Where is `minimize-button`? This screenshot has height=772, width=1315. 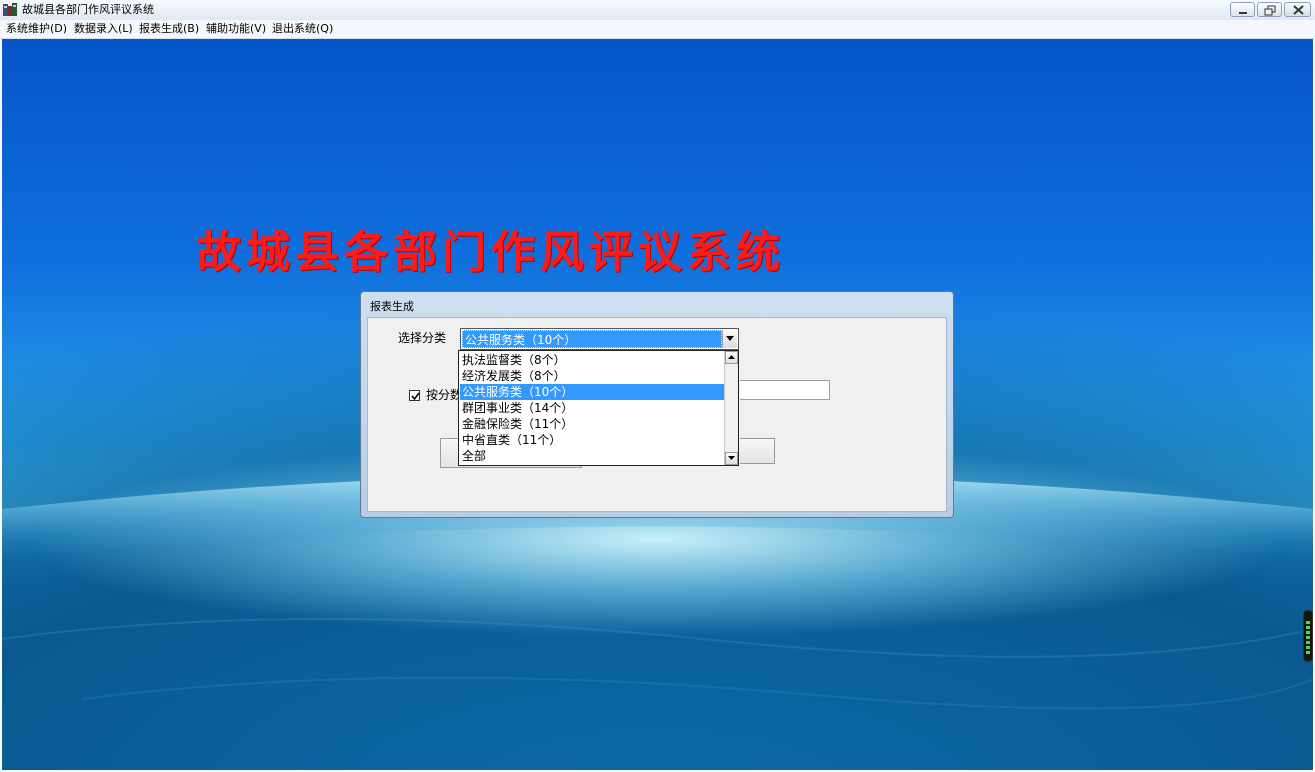
minimize-button is located at coordinates (1242, 9).